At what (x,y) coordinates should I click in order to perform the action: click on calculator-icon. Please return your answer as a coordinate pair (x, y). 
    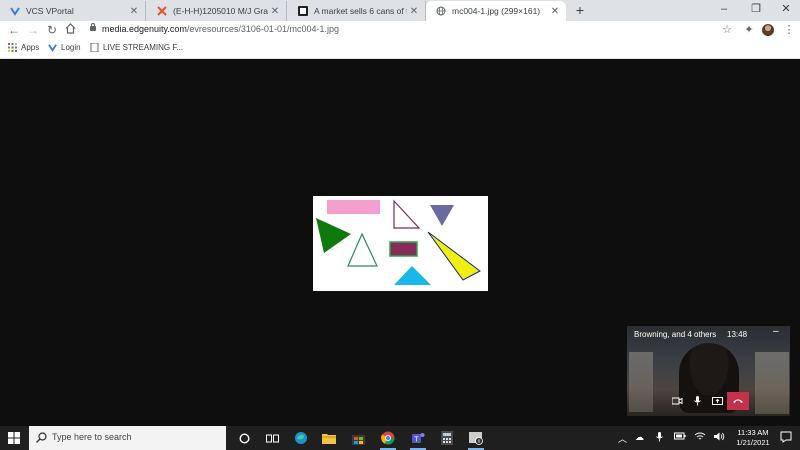
    Looking at the image, I should click on (447, 438).